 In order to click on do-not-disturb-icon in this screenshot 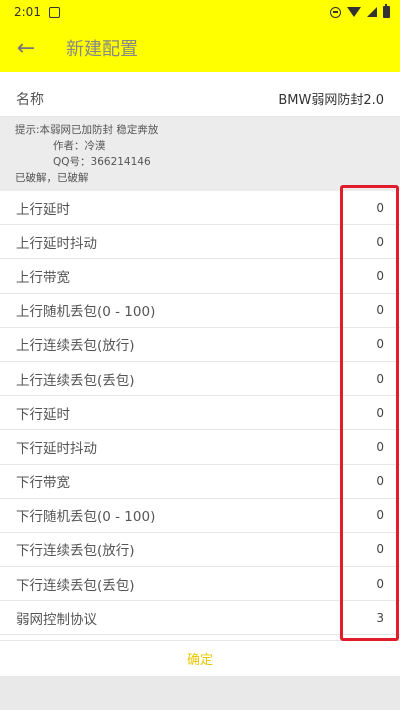, I will do `click(335, 12)`.